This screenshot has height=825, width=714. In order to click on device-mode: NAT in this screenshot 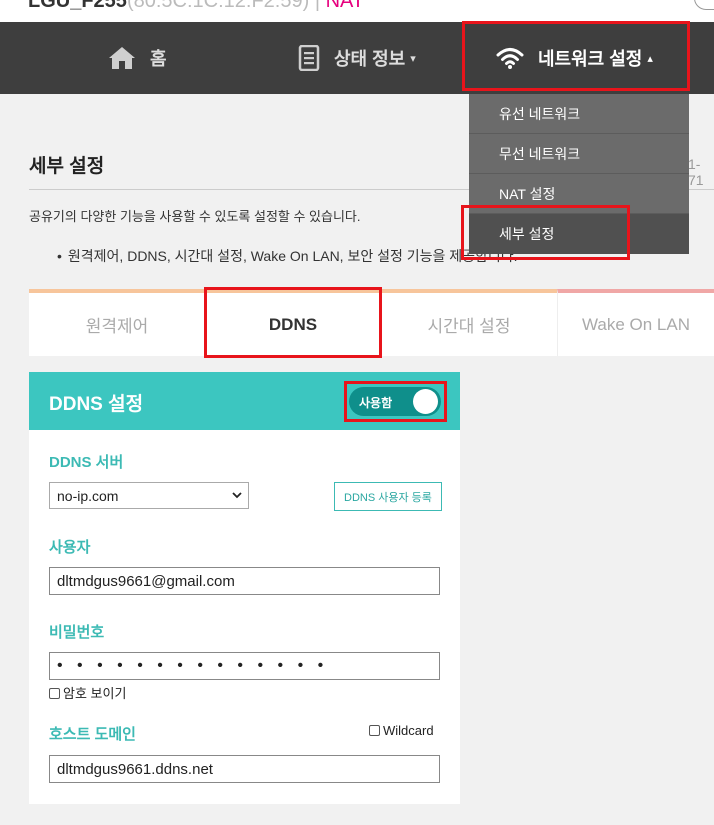, I will do `click(345, 6)`.